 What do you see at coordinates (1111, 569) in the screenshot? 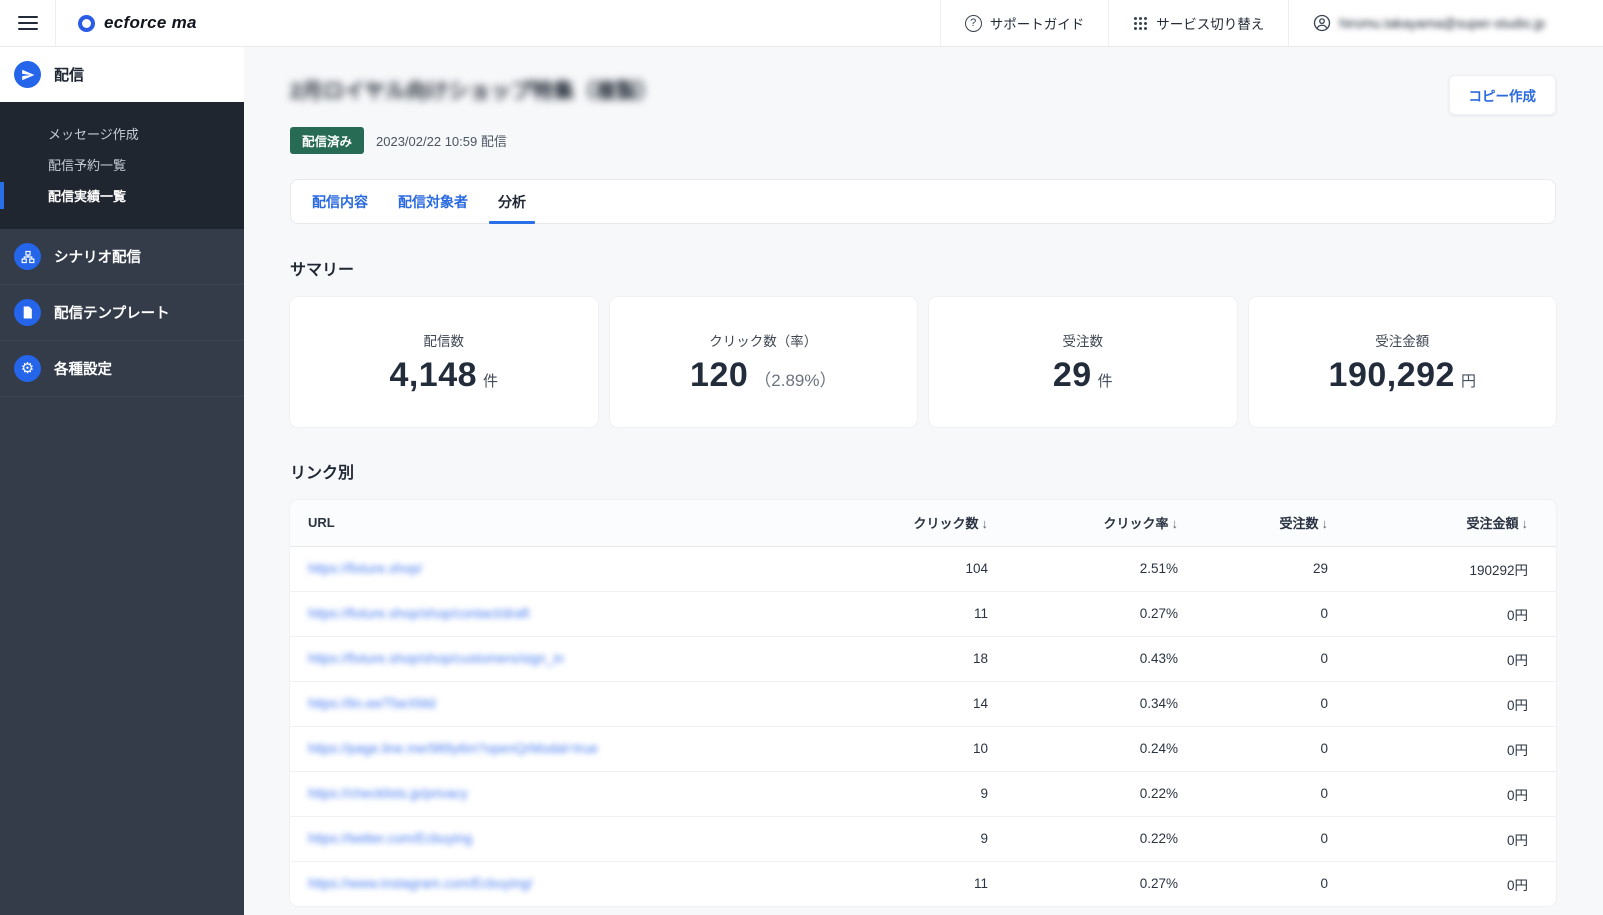
I see `ctr-cell: 2.51%` at bounding box center [1111, 569].